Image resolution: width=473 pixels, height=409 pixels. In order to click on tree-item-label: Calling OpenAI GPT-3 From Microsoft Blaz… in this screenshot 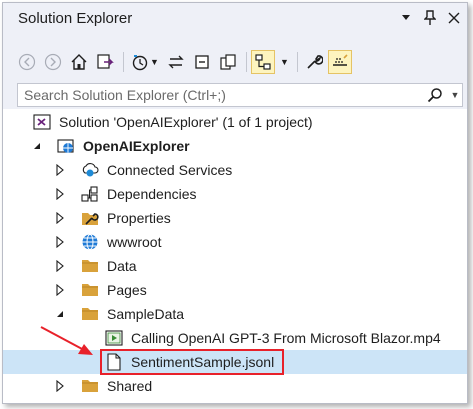, I will do `click(286, 338)`.